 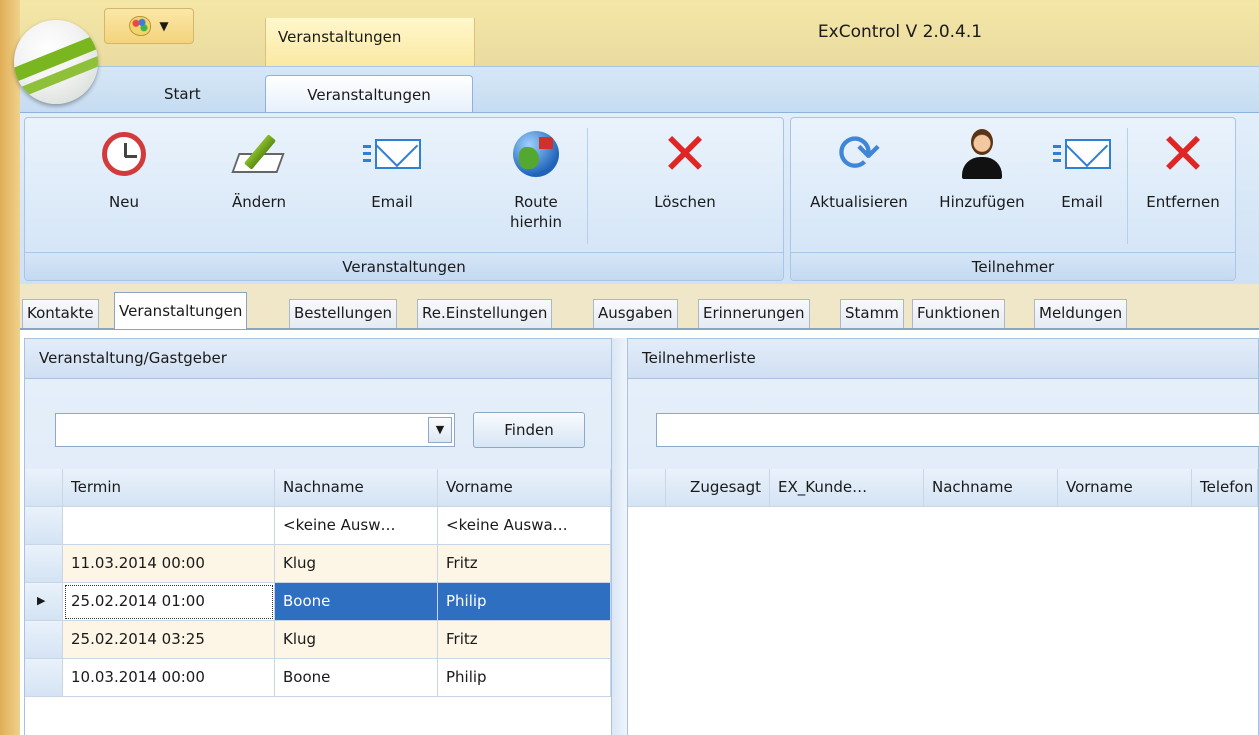 I want to click on tab-kontakte: Kontakte, so click(x=60, y=314).